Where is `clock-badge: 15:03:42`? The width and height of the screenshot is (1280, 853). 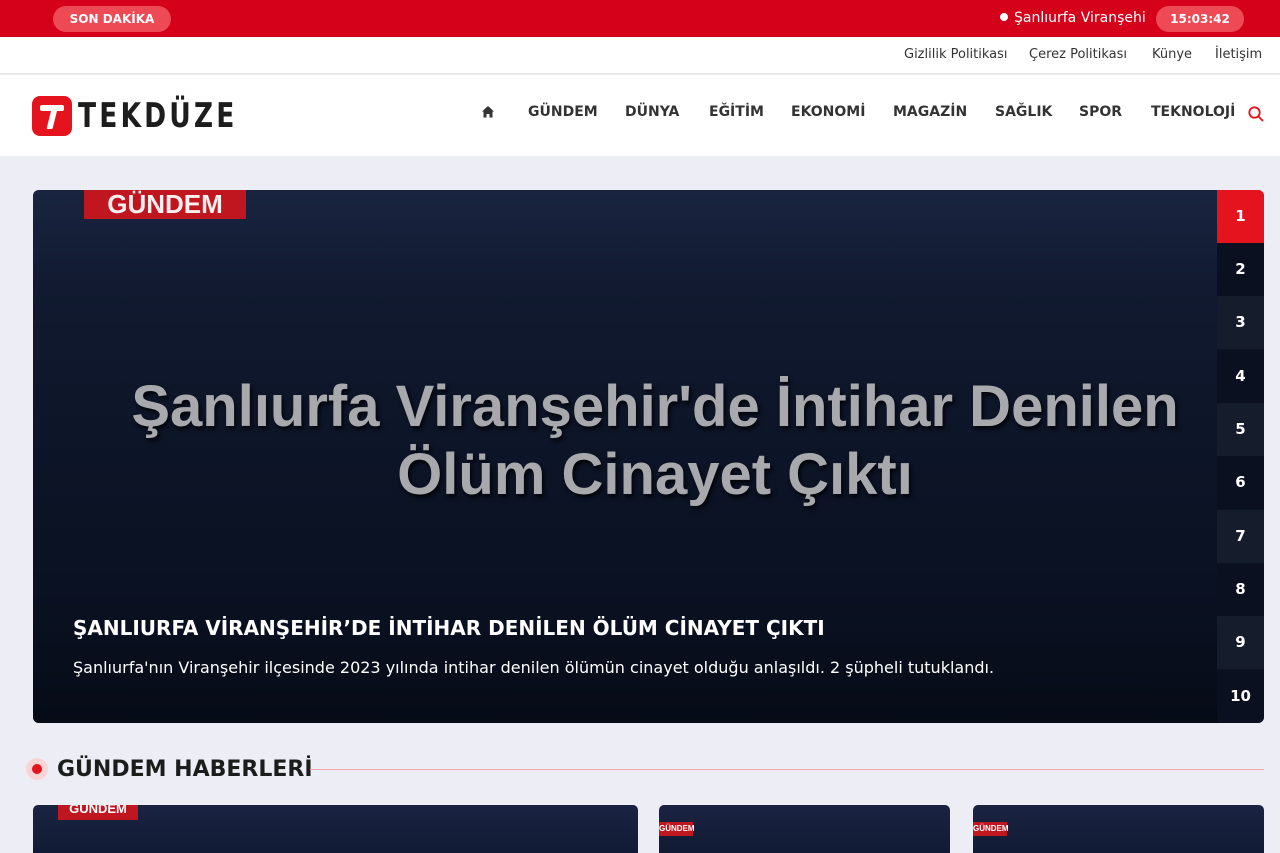
clock-badge: 15:03:42 is located at coordinates (1200, 19).